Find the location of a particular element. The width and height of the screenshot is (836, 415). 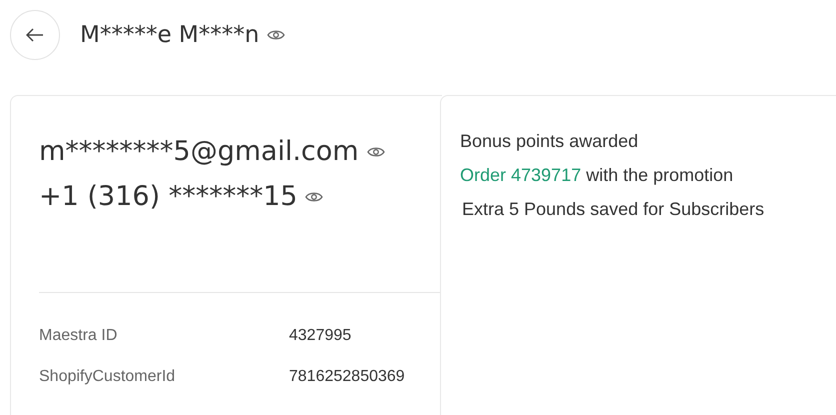

event-description: Order 4739717 with the promotion is located at coordinates (597, 175).